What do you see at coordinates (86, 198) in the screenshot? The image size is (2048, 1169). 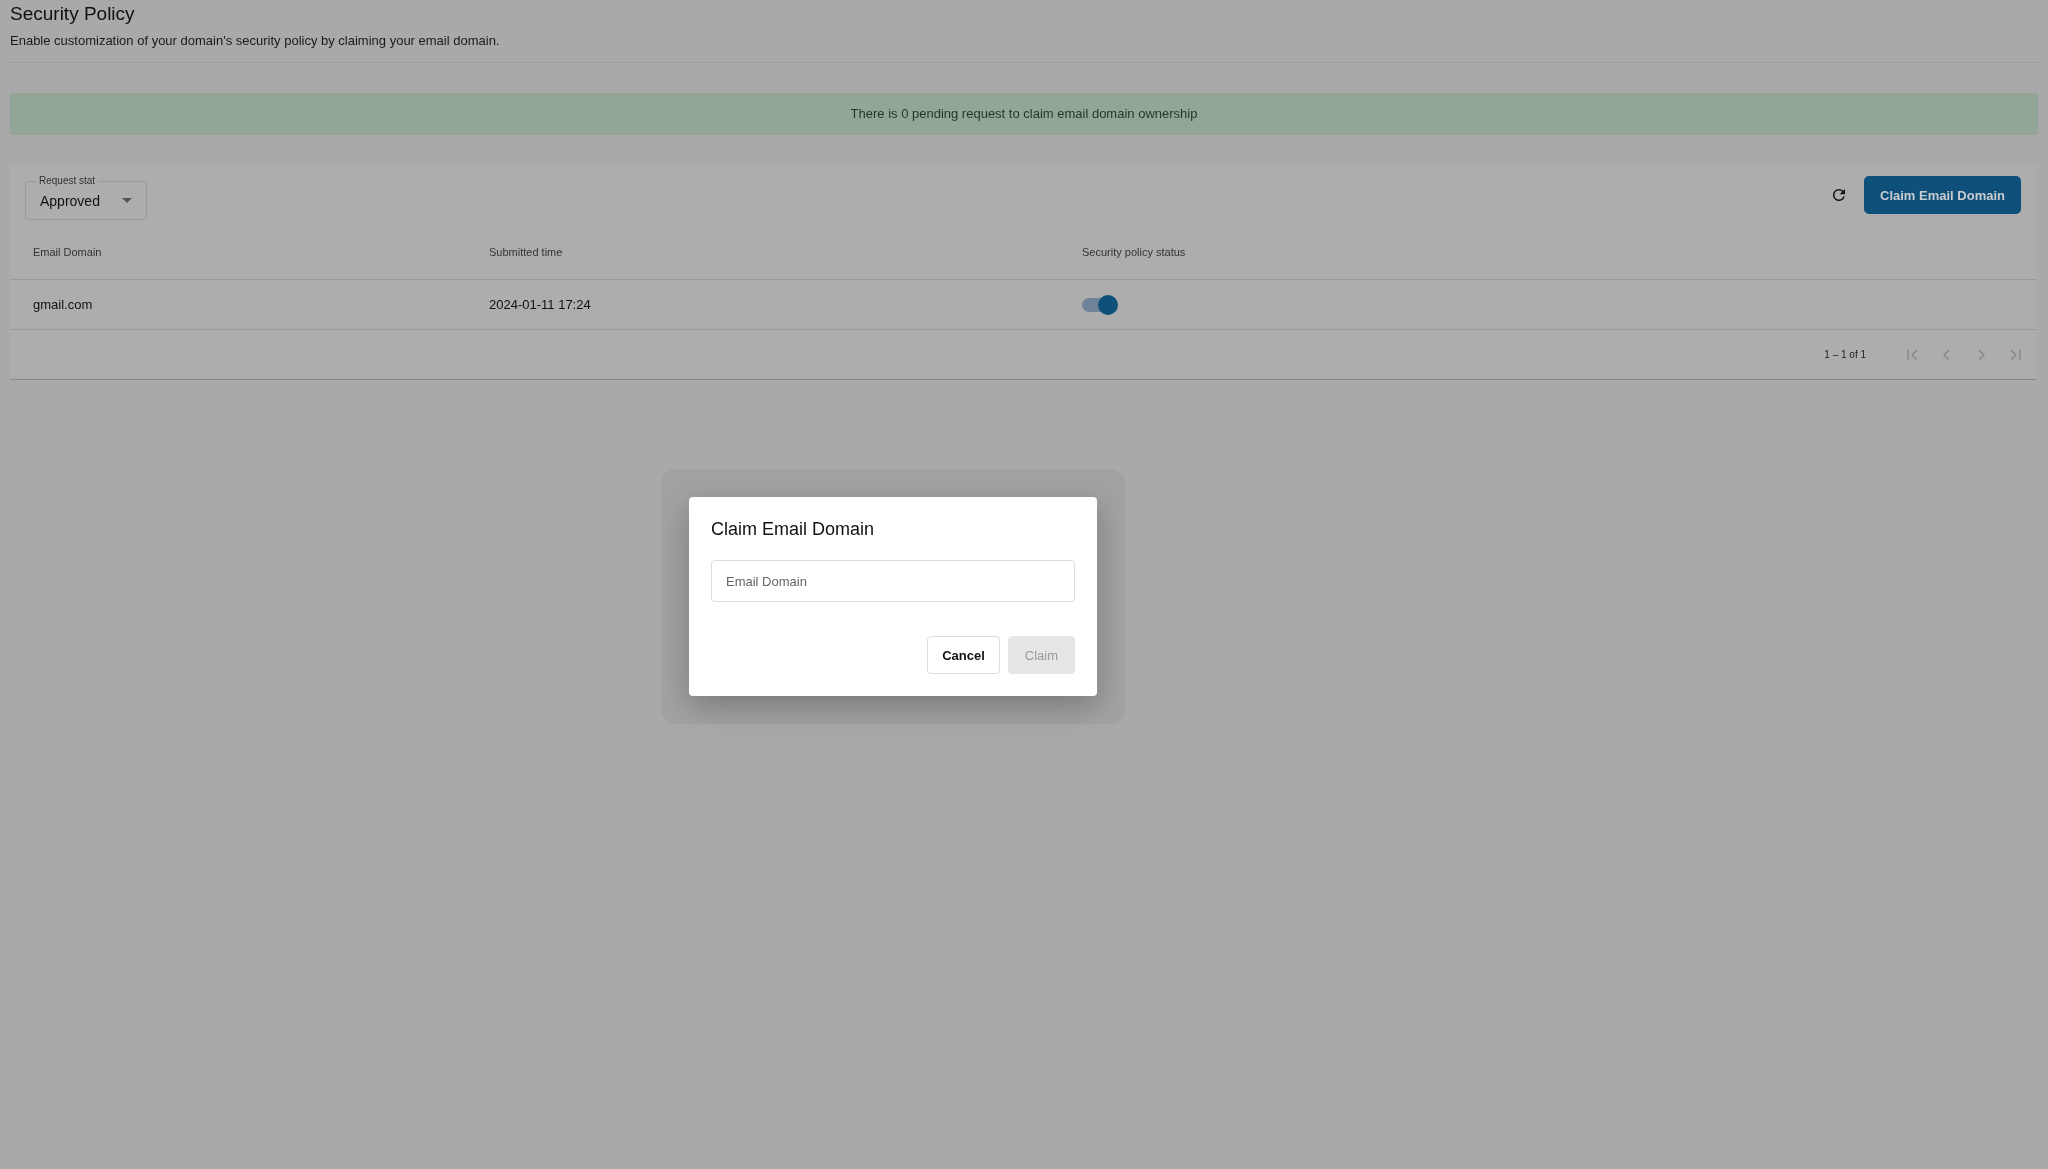 I see `status-select: Request stat Approved` at bounding box center [86, 198].